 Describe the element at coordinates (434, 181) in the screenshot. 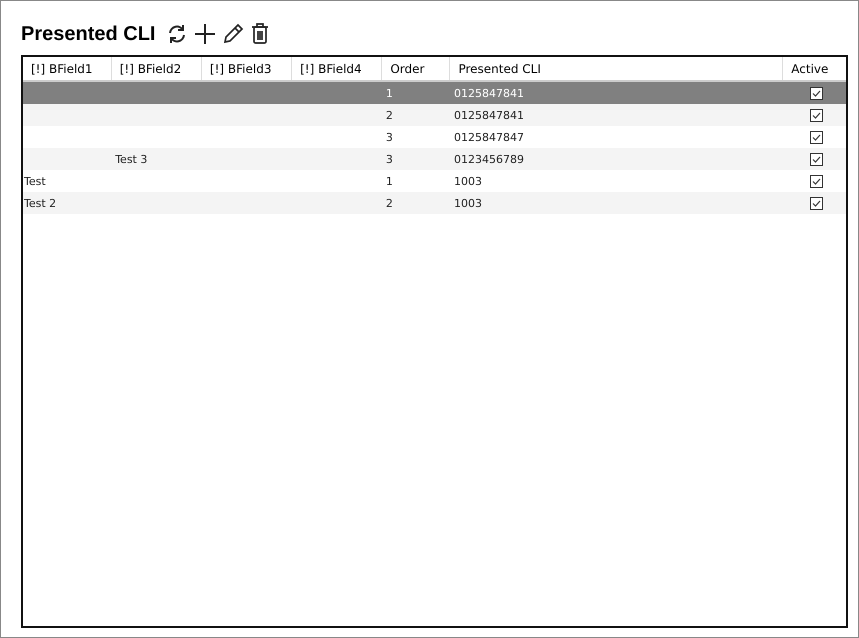

I see `table-row: Test 1 1003` at that location.